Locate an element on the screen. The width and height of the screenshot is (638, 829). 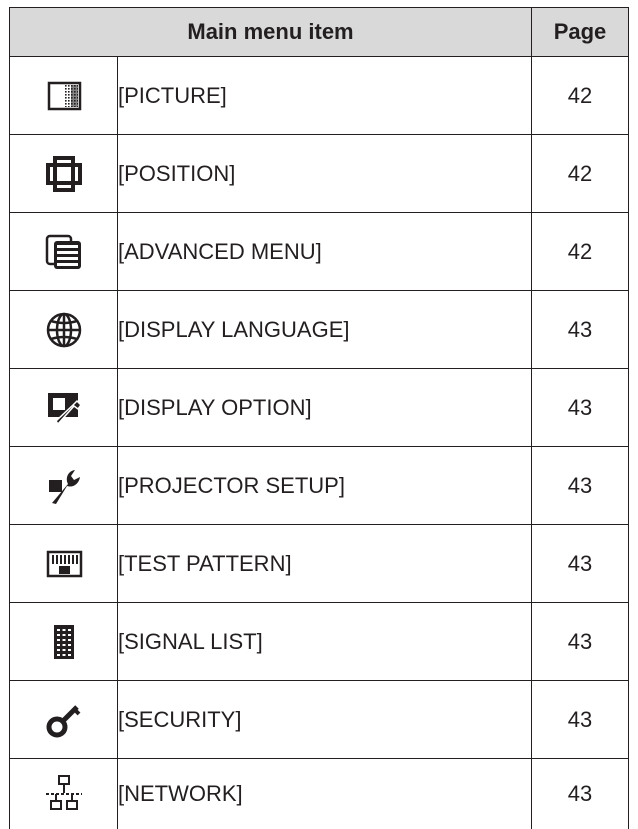
menu-item-label: [PICTURE] is located at coordinates (325, 96).